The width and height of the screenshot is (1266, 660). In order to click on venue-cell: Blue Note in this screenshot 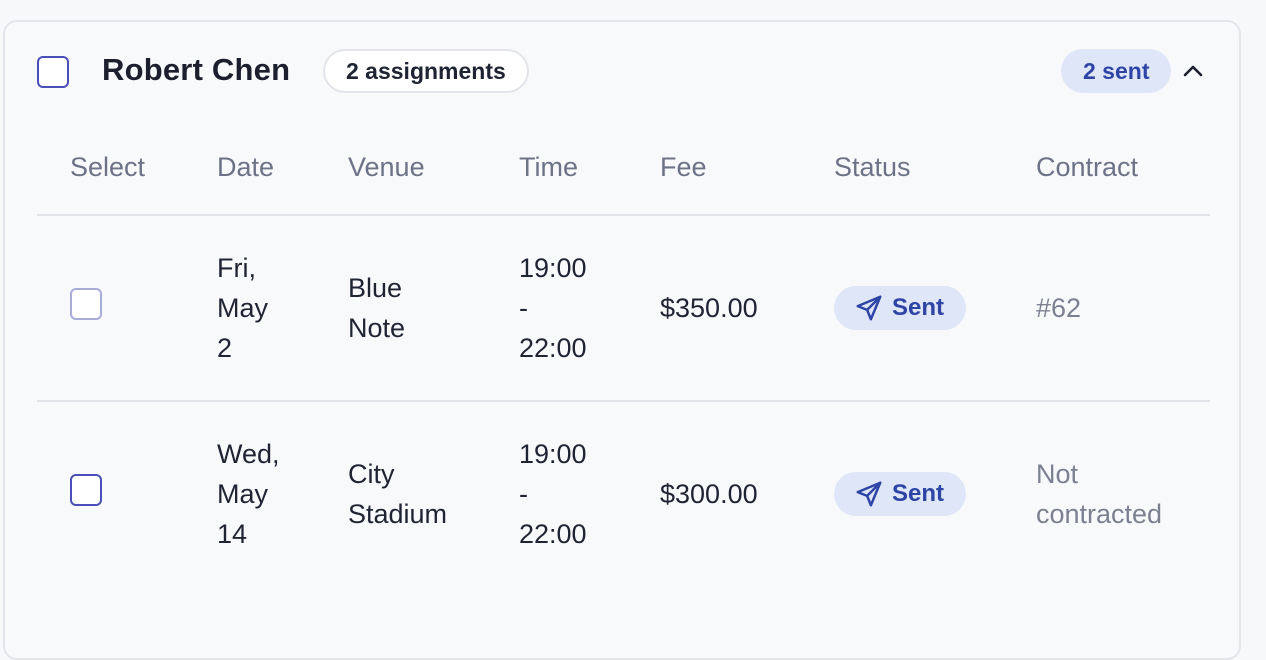, I will do `click(377, 308)`.